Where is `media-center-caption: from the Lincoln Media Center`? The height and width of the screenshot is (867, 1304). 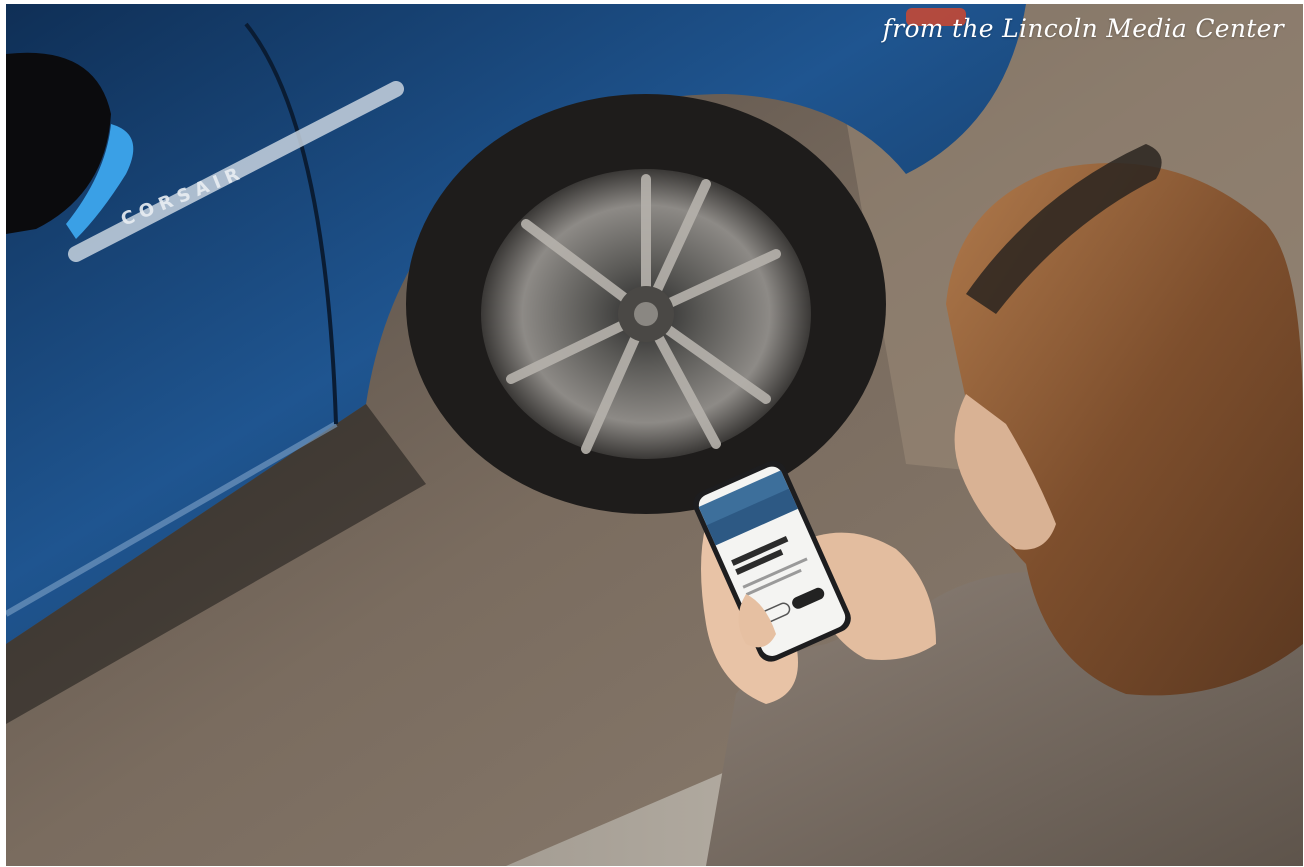 media-center-caption: from the Lincoln Media Center is located at coordinates (1083, 28).